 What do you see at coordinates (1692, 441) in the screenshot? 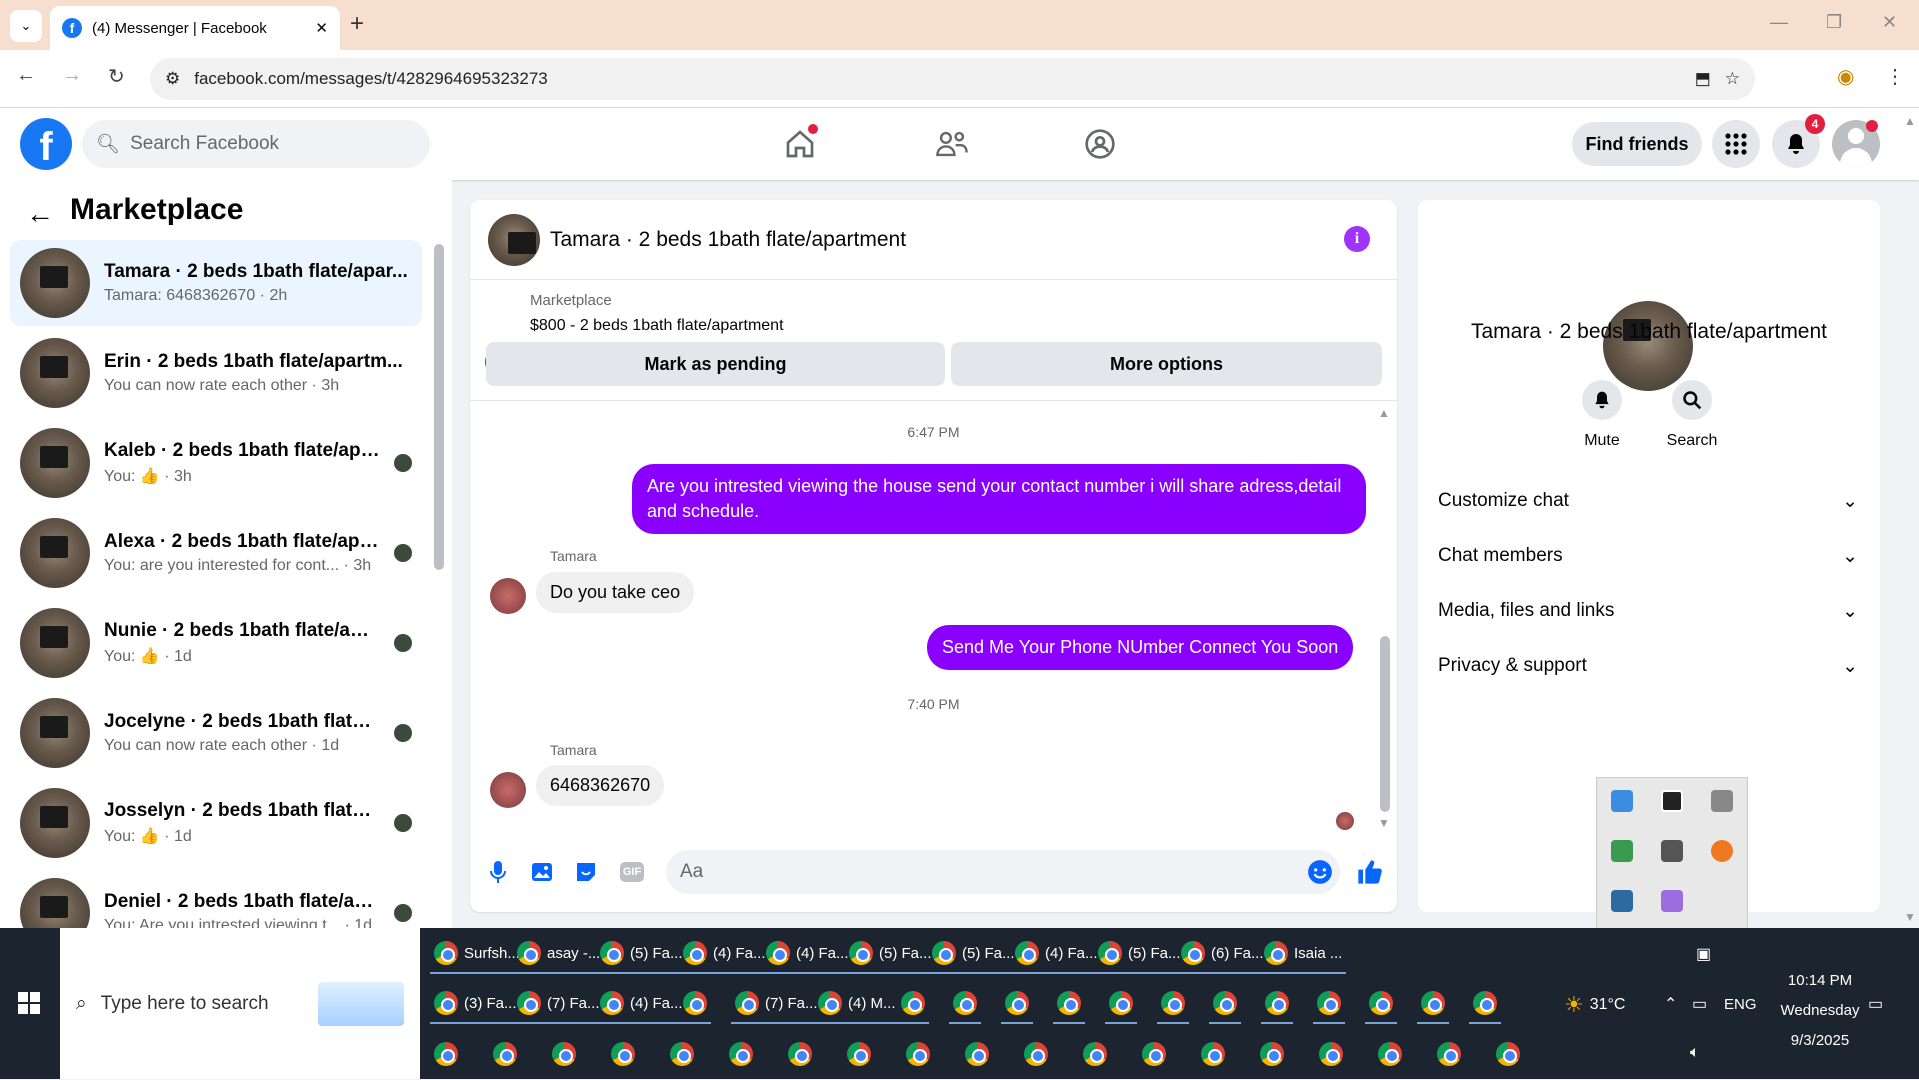
I see `search-label: Search` at bounding box center [1692, 441].